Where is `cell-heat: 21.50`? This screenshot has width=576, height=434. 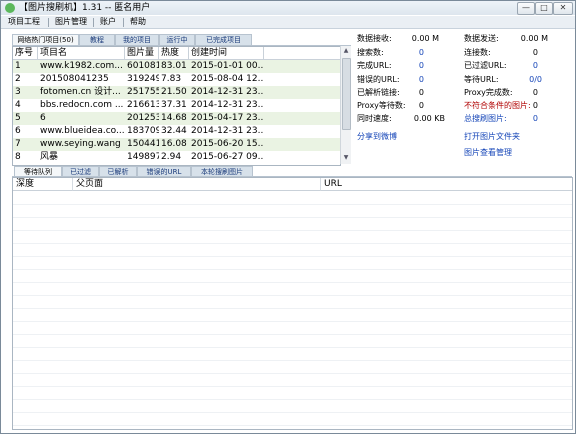 cell-heat: 21.50 is located at coordinates (174, 92).